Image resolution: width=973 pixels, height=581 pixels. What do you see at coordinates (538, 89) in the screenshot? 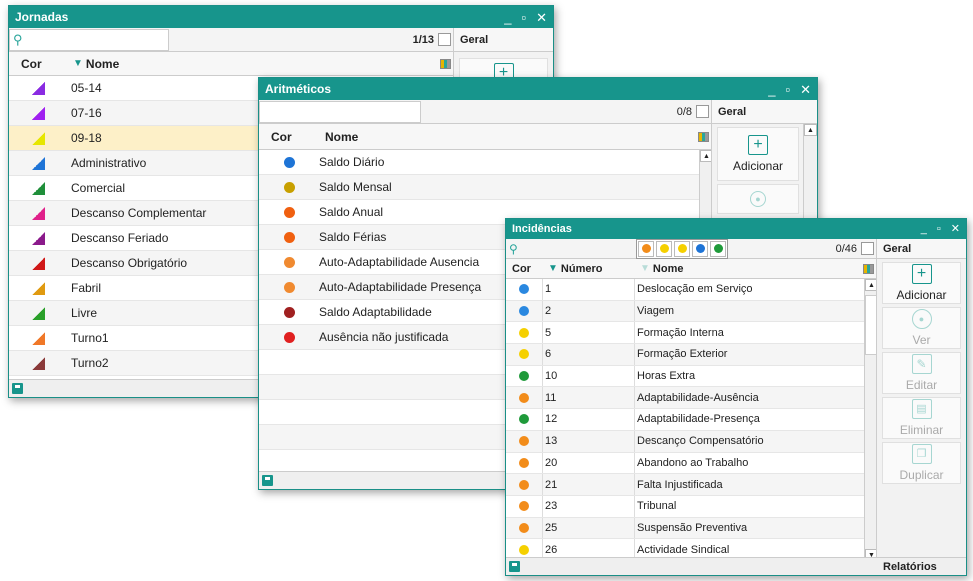
I see `aritmeticos-titlebar: Aritméticos _ ▫ ✕` at bounding box center [538, 89].